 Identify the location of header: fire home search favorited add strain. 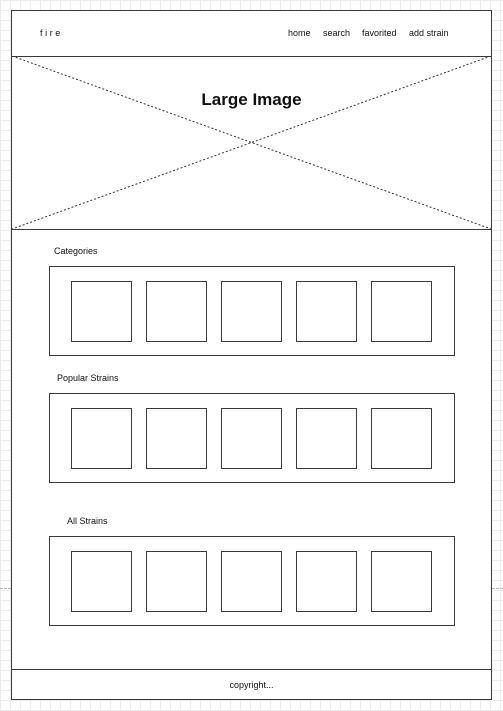
(251, 34).